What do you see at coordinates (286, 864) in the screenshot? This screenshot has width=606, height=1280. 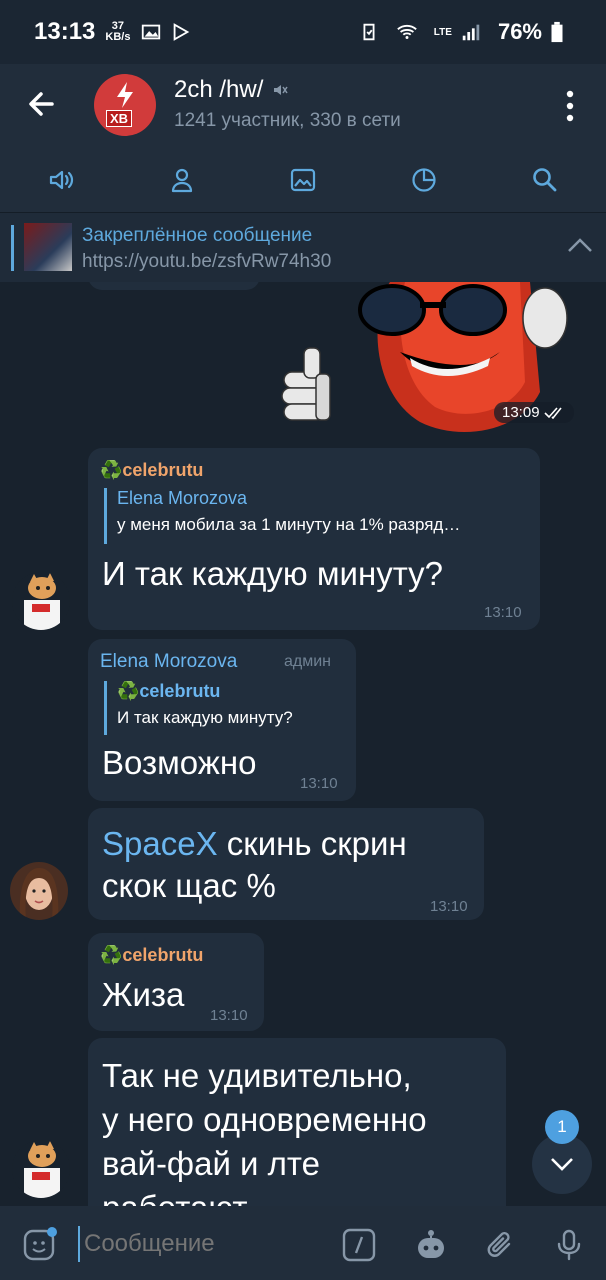 I see `message-bubble: SpaceX скинь скрин скок щас % 13:10` at bounding box center [286, 864].